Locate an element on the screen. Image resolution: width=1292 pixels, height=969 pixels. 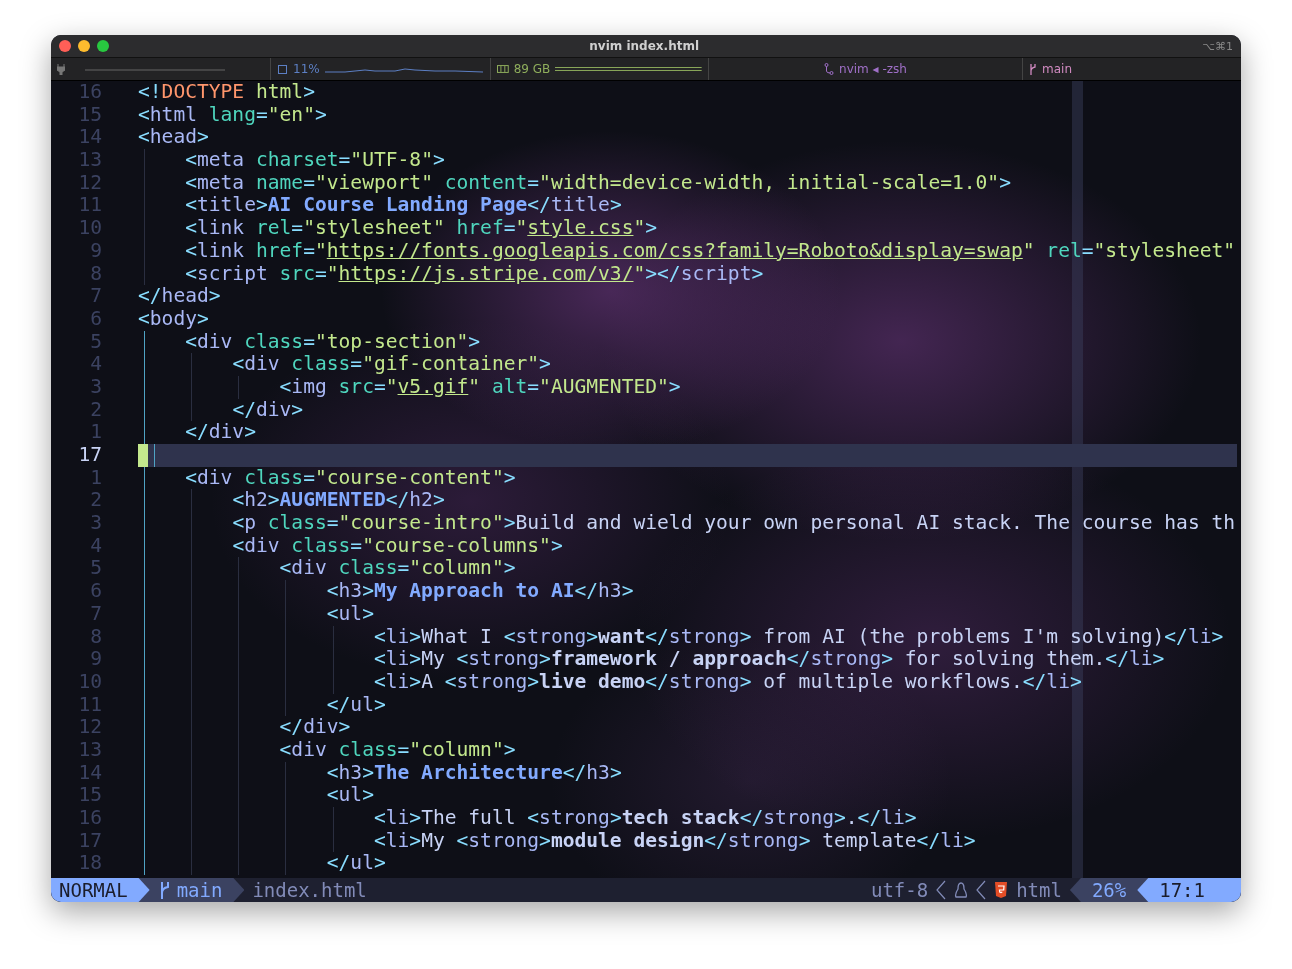
minimize-button is located at coordinates (84, 46).